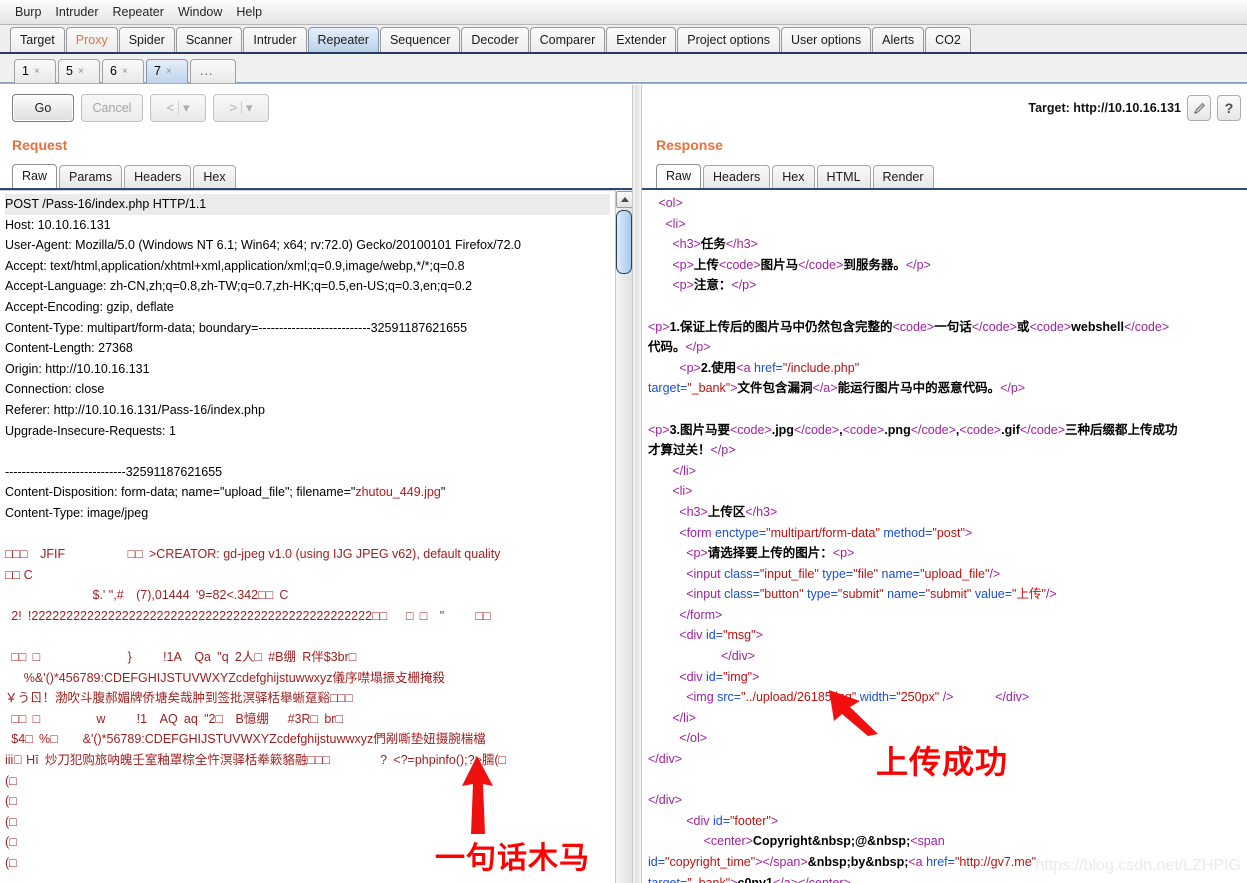  I want to click on repeater-tab-7: 7 ×, so click(167, 71).